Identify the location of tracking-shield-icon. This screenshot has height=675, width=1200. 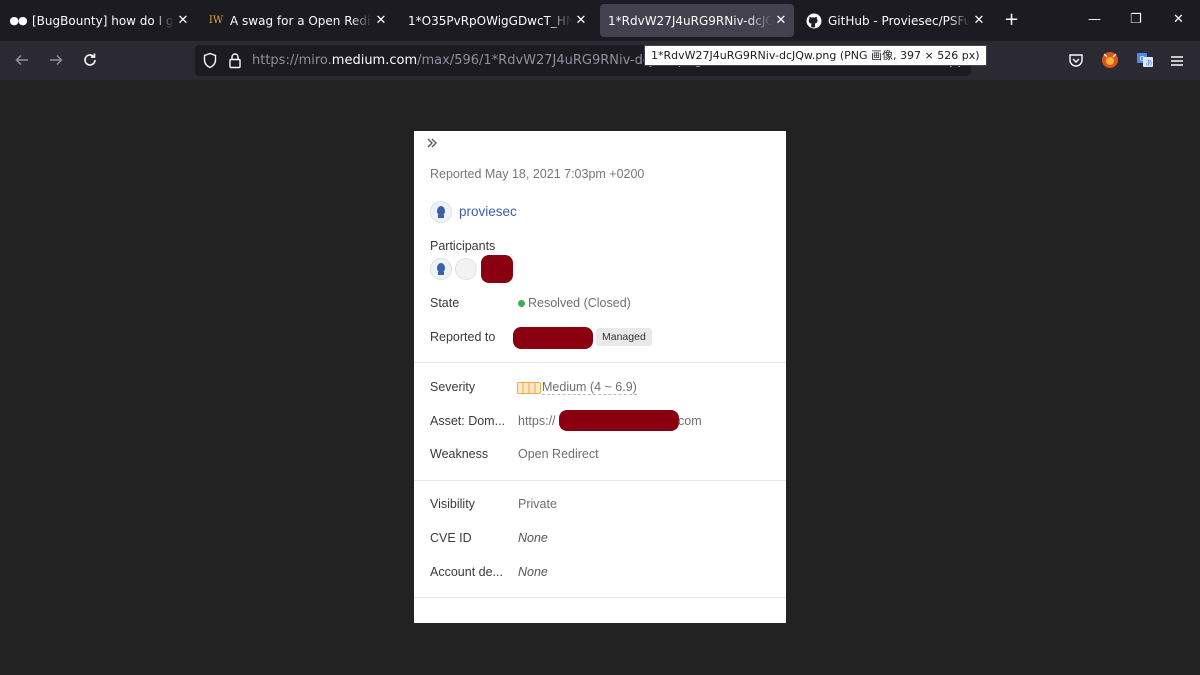
(210, 62).